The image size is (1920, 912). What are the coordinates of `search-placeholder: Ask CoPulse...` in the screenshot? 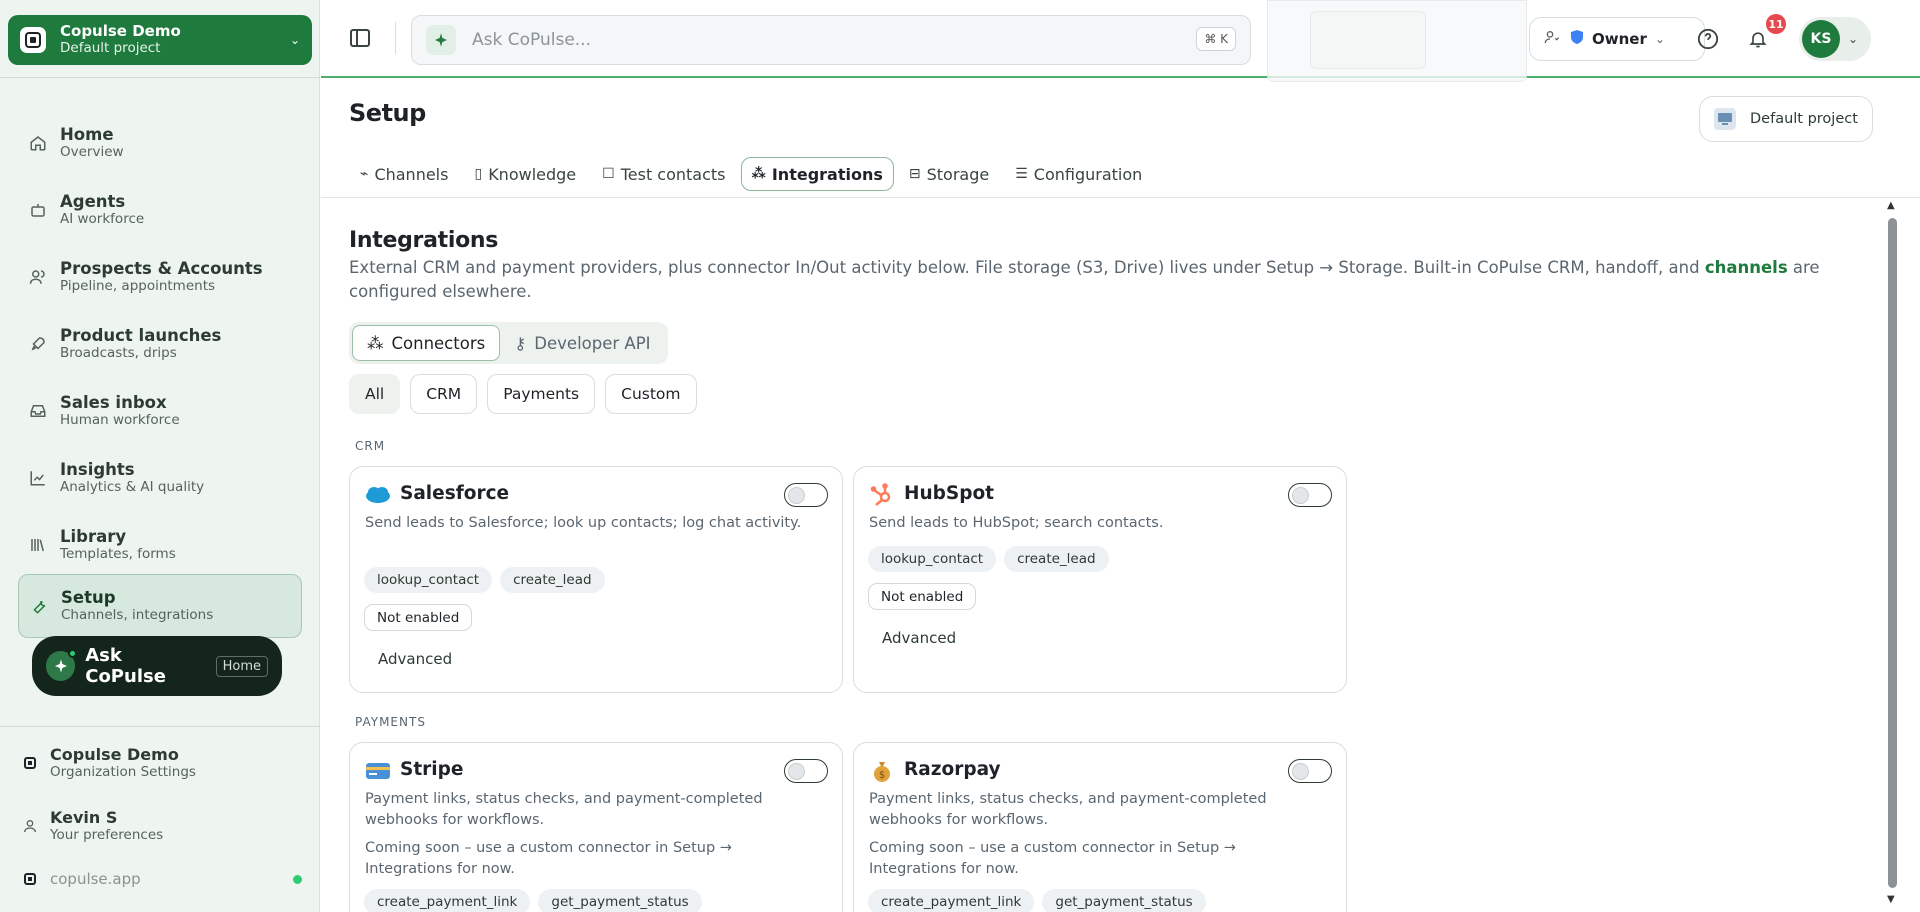 It's located at (531, 40).